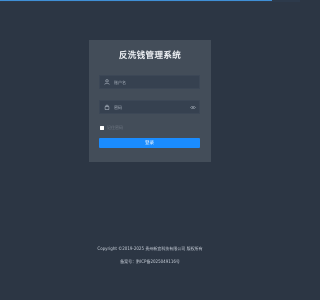 Image resolution: width=320 pixels, height=300 pixels. I want to click on password-input, so click(150, 107).